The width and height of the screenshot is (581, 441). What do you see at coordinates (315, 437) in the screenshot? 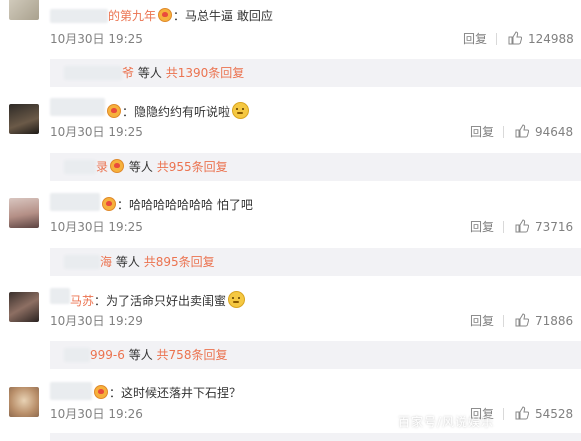
I see `sub-replies-bar` at bounding box center [315, 437].